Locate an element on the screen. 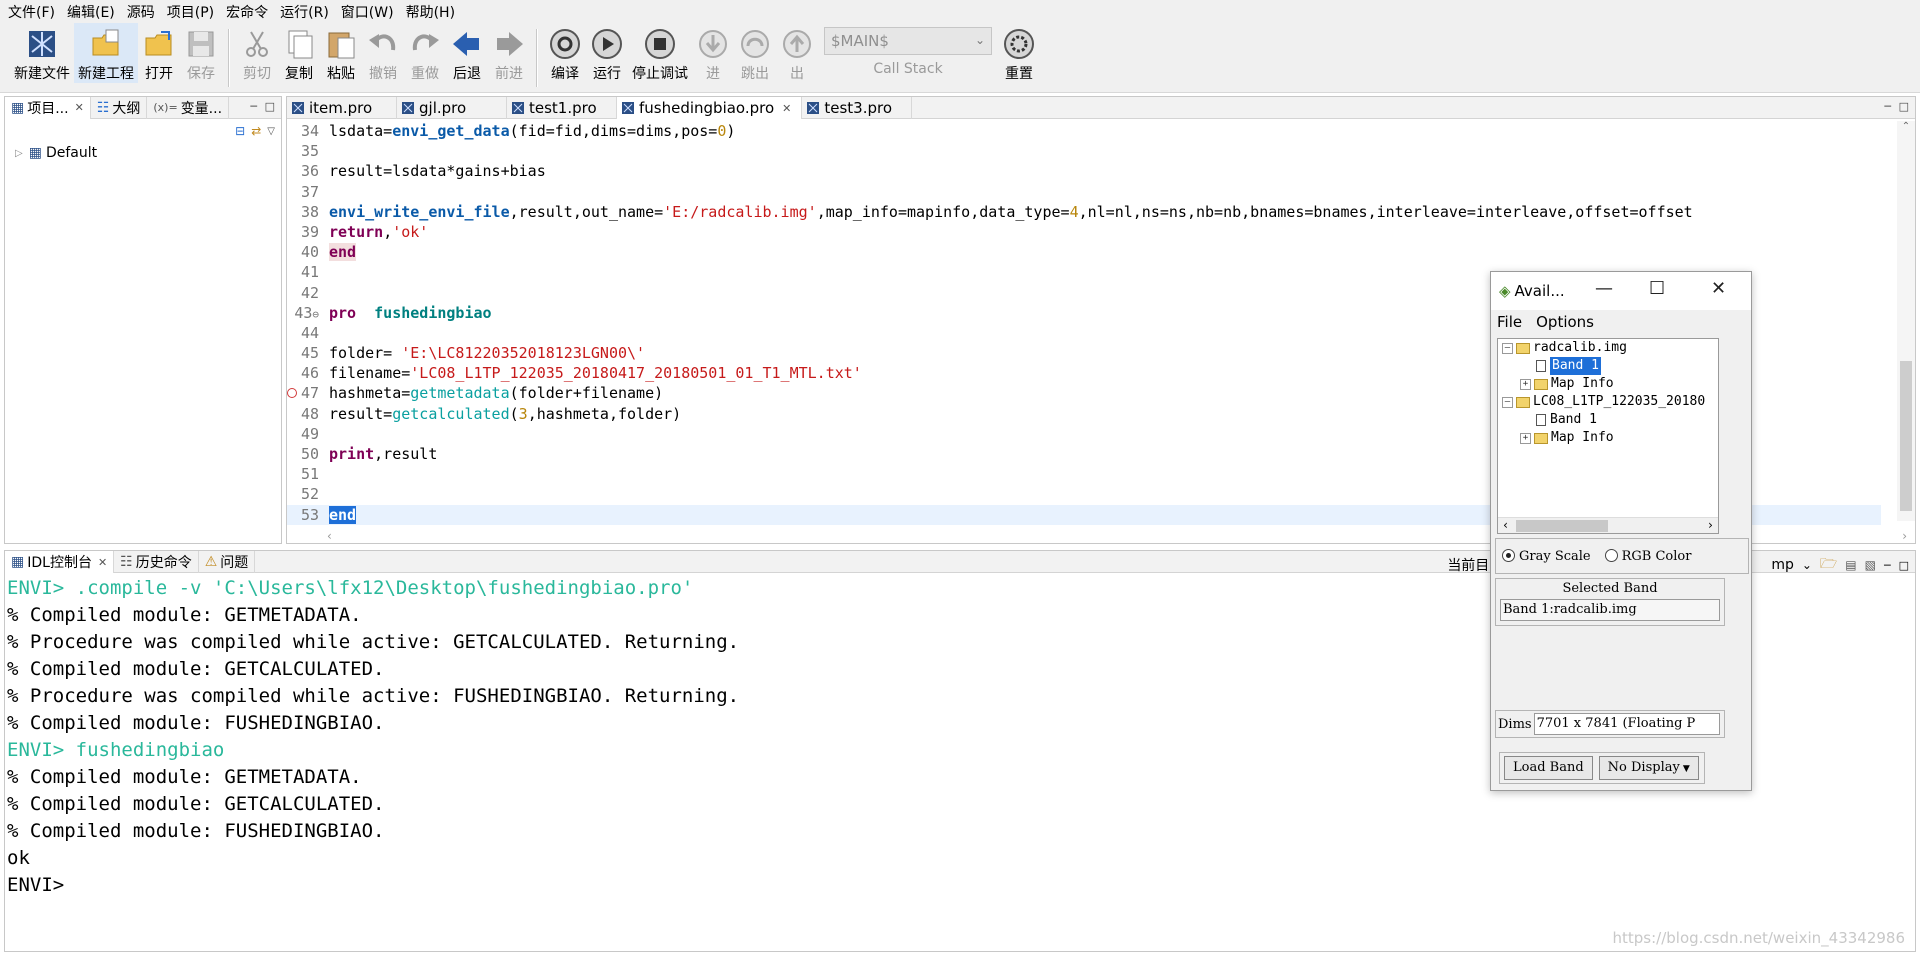 This screenshot has width=1920, height=956. tab-outline-label: 大纲 is located at coordinates (126, 108).